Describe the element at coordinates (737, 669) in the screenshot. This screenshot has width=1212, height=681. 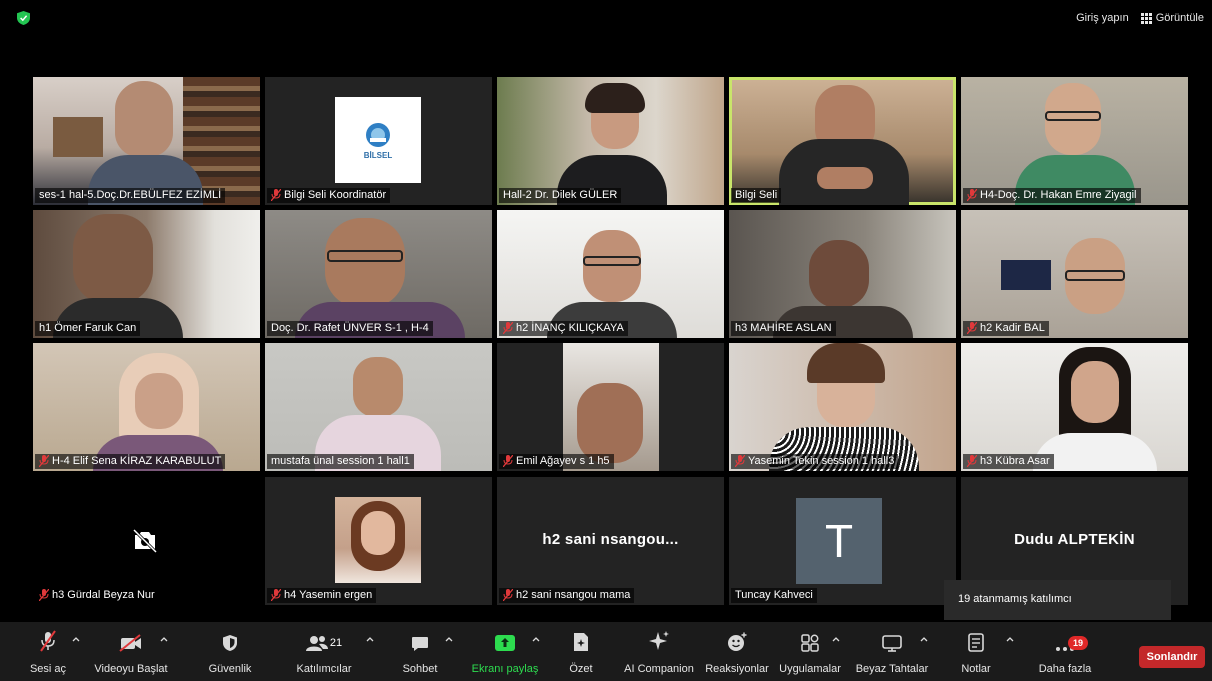
I see `reactions-label: Reaksiyonlar` at that location.